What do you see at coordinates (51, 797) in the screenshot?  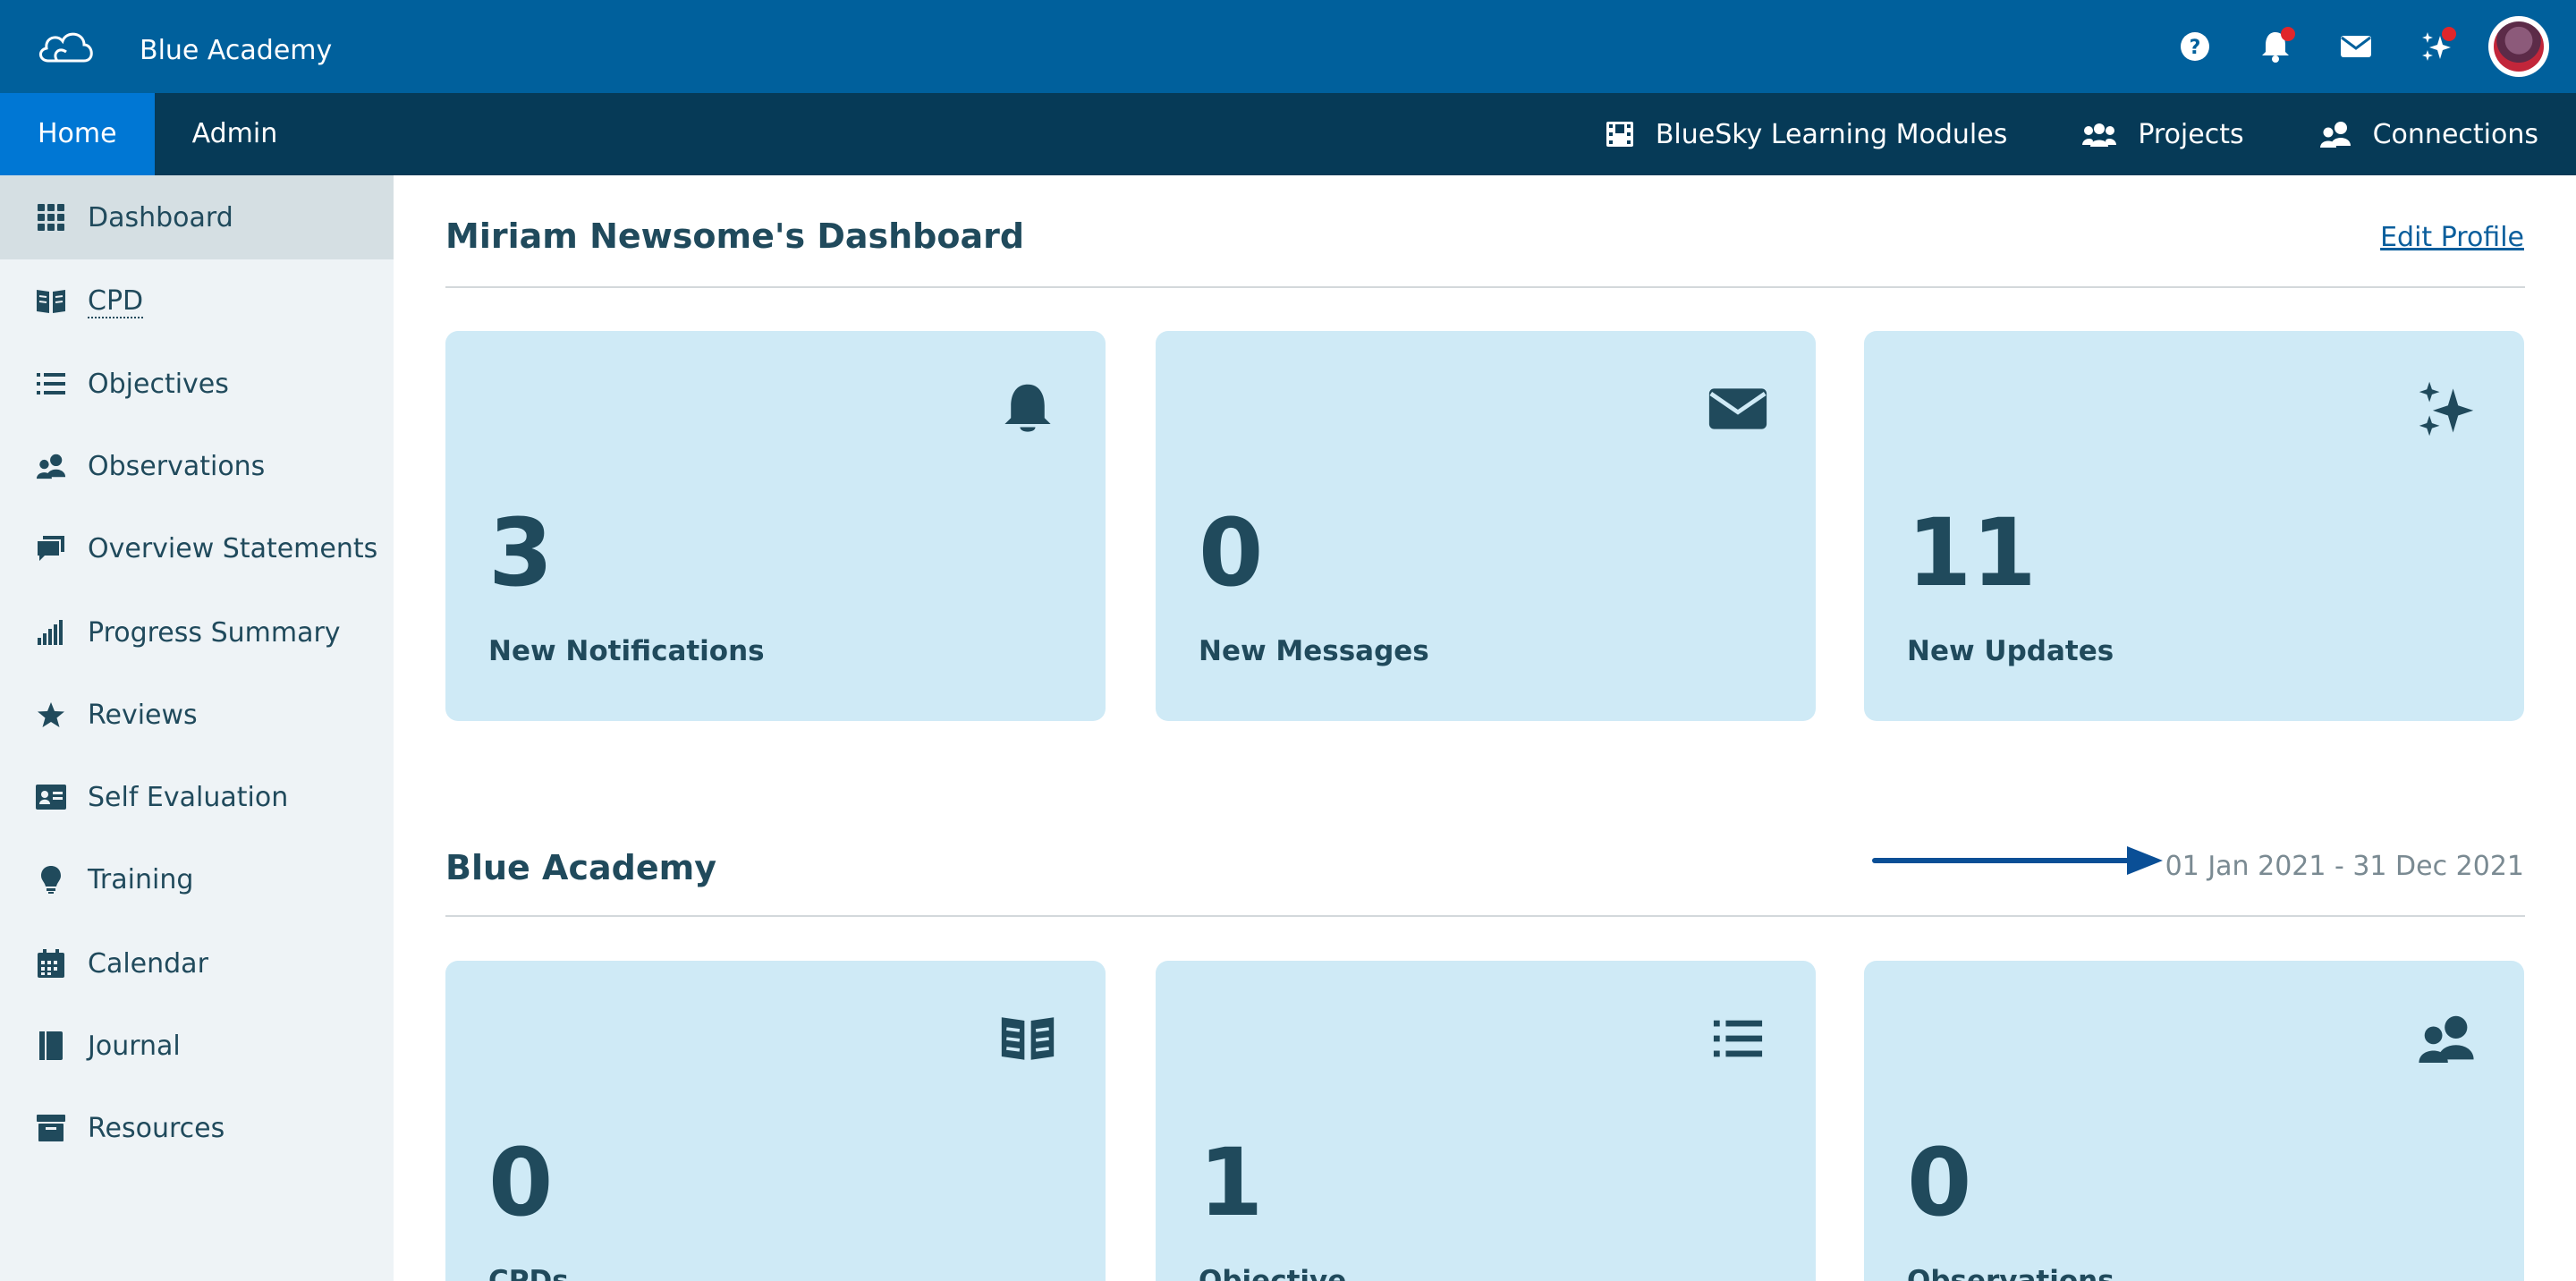 I see `id-card-icon` at bounding box center [51, 797].